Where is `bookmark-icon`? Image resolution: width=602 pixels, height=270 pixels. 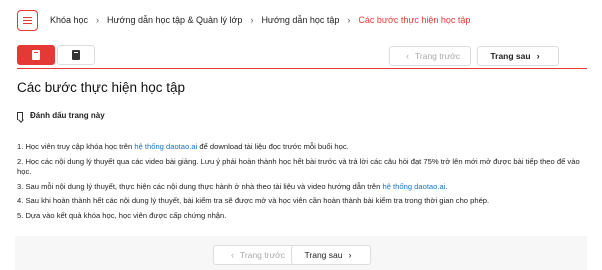
bookmark-icon is located at coordinates (20, 115).